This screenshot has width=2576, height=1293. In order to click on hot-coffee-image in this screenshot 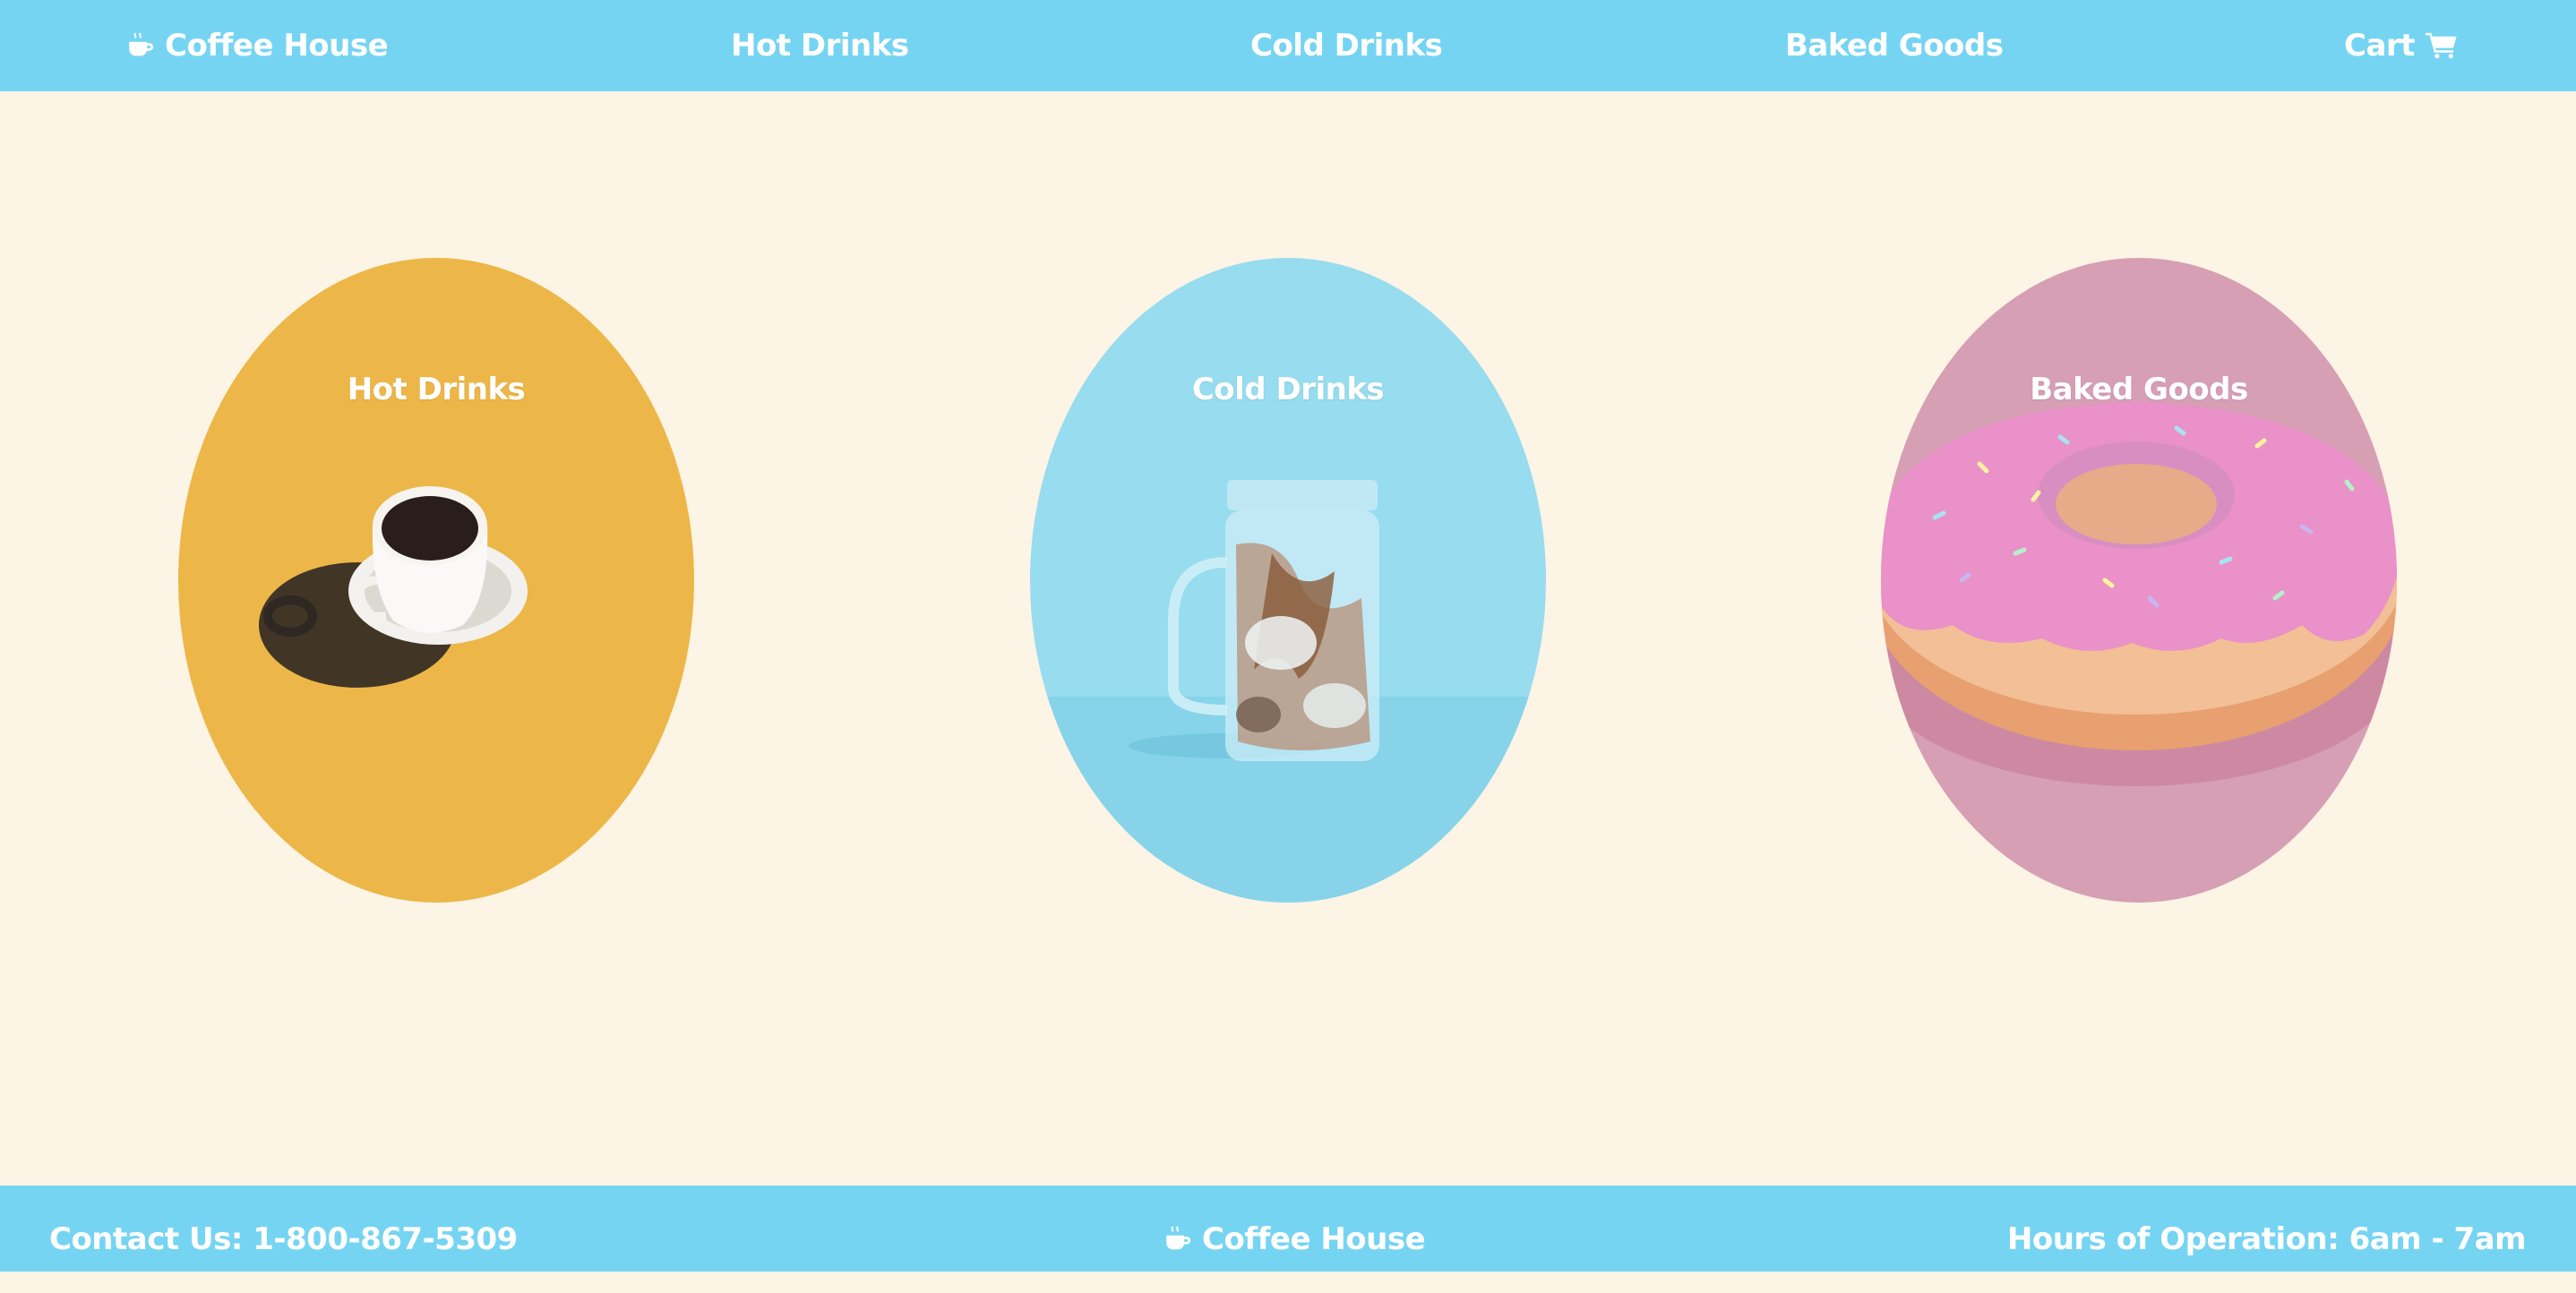, I will do `click(436, 580)`.